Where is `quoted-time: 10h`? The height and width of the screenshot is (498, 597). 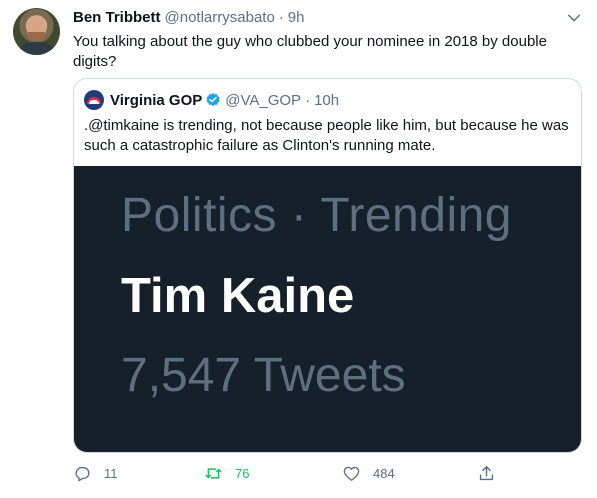 quoted-time: 10h is located at coordinates (326, 100).